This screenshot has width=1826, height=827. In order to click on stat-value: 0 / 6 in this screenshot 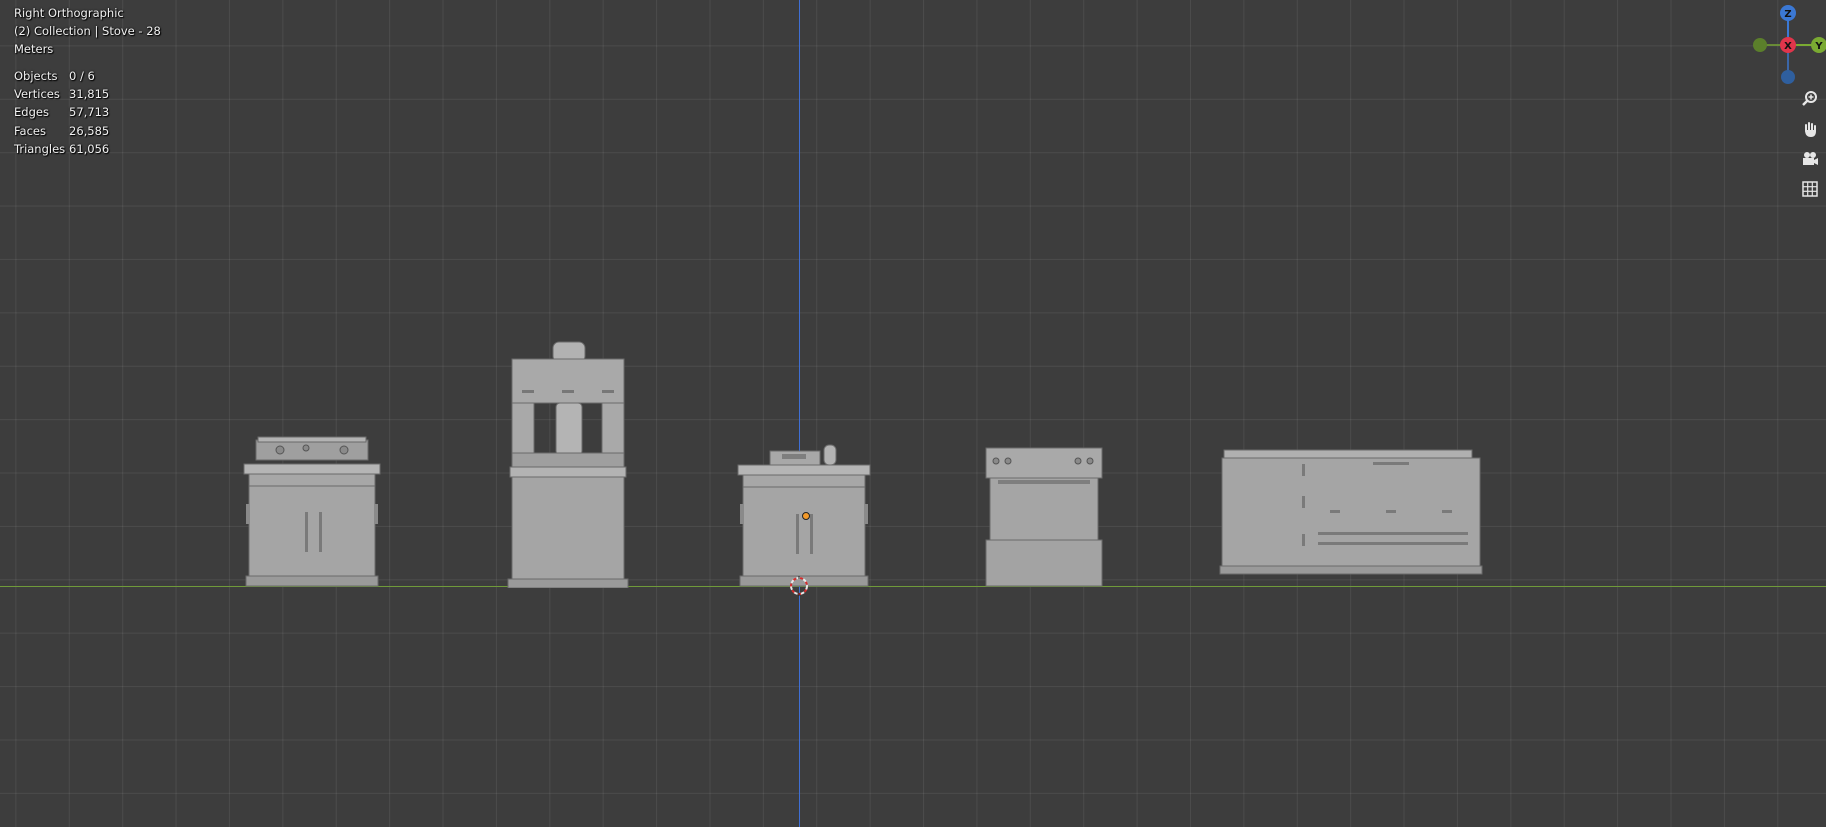, I will do `click(82, 76)`.